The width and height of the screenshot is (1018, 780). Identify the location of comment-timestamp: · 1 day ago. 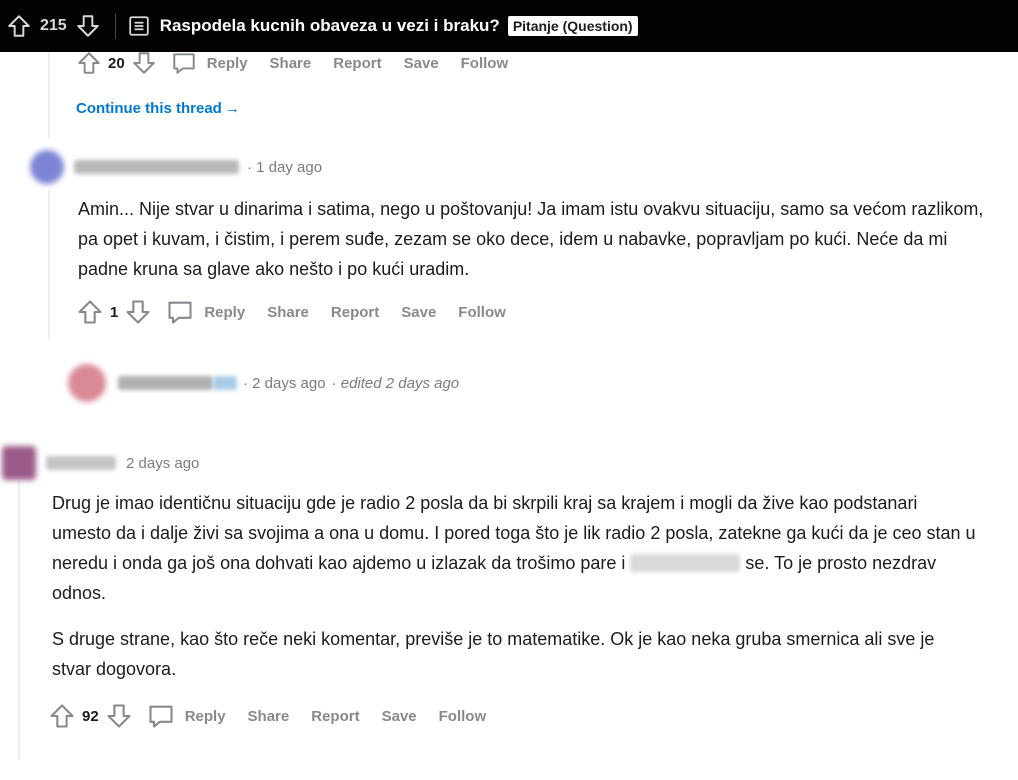
(284, 167).